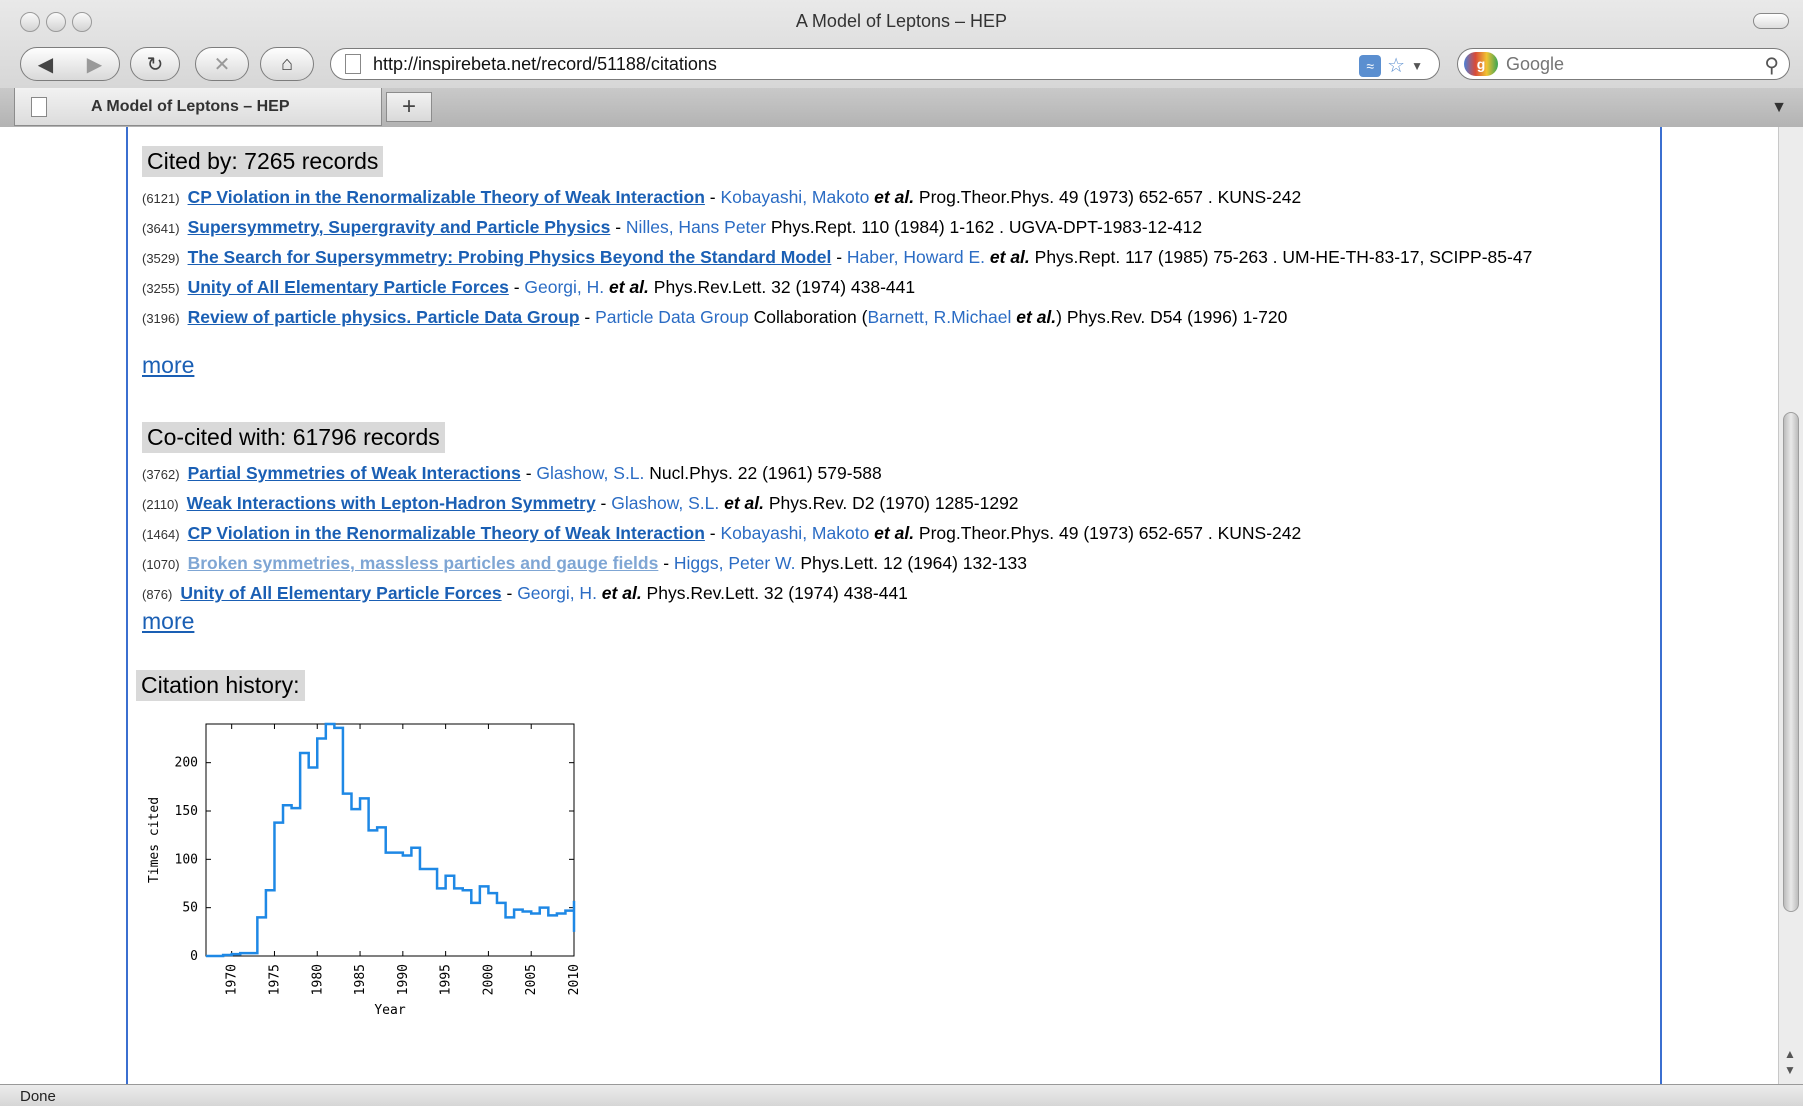 This screenshot has height=1106, width=1803. I want to click on record-author-link: Nilles, Hans Peter, so click(696, 227).